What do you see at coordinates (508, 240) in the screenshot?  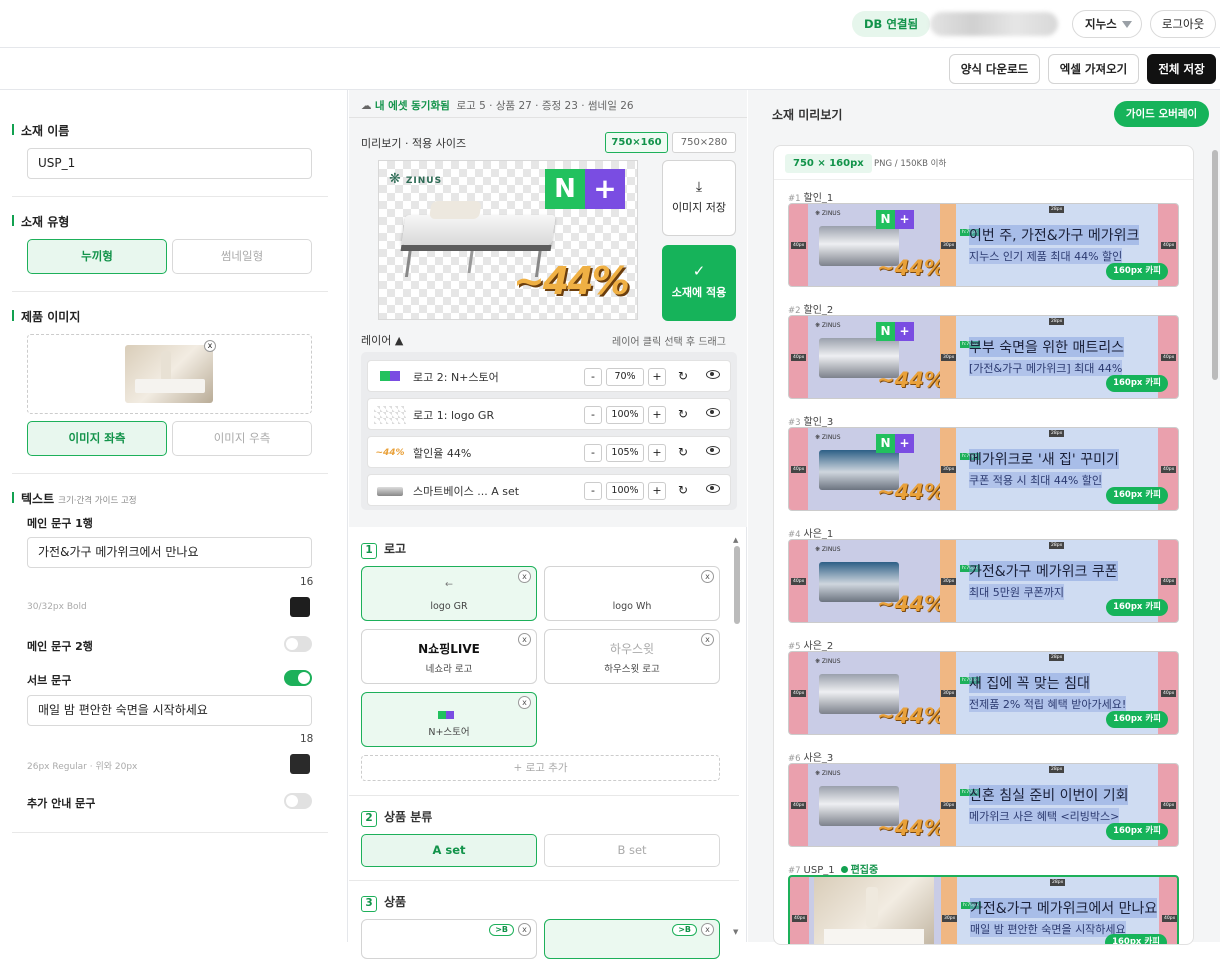 I see `preview-canvas: ❋ ZINUS N + ~44%` at bounding box center [508, 240].